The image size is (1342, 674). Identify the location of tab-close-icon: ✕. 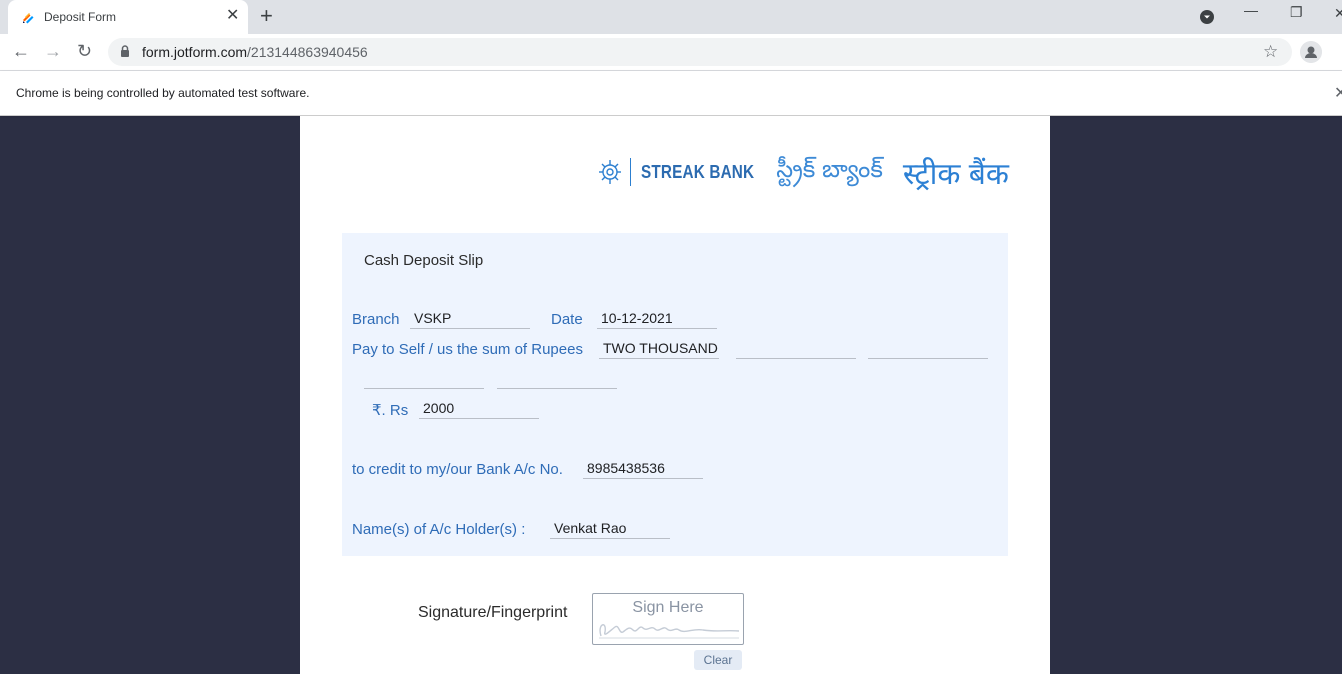
(232, 16).